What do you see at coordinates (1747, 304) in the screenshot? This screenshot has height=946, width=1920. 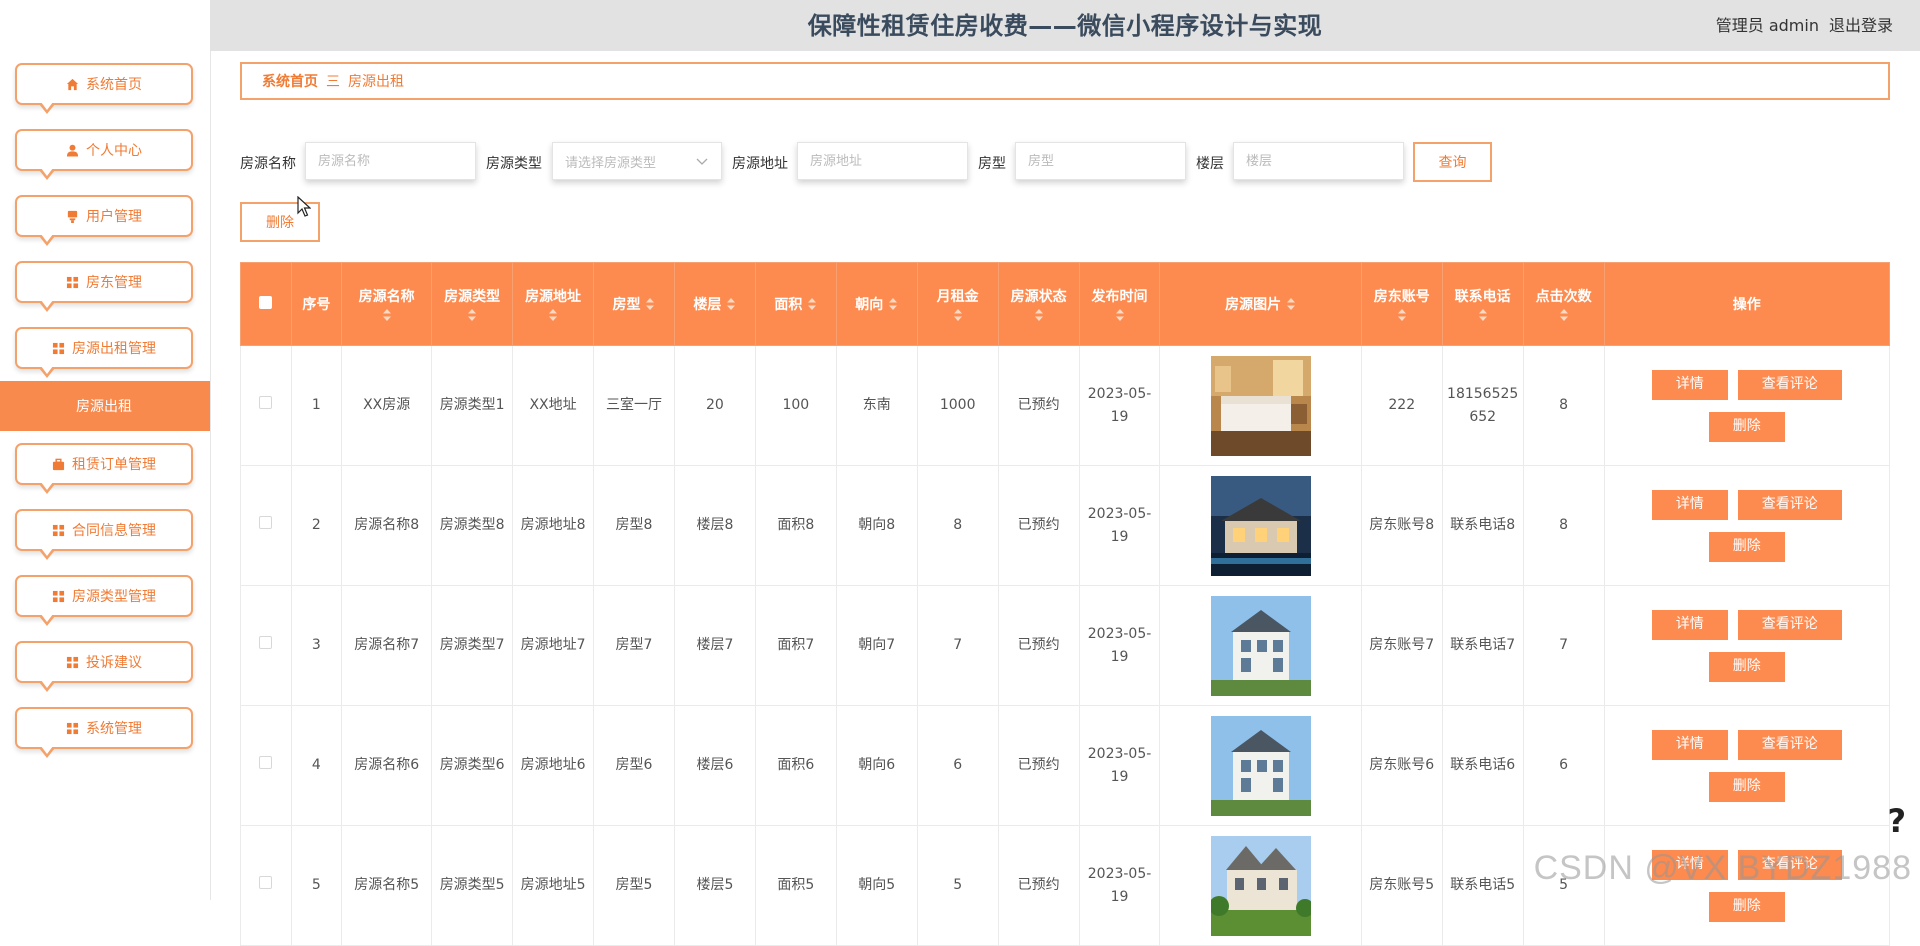 I see `column-header: 操作` at bounding box center [1747, 304].